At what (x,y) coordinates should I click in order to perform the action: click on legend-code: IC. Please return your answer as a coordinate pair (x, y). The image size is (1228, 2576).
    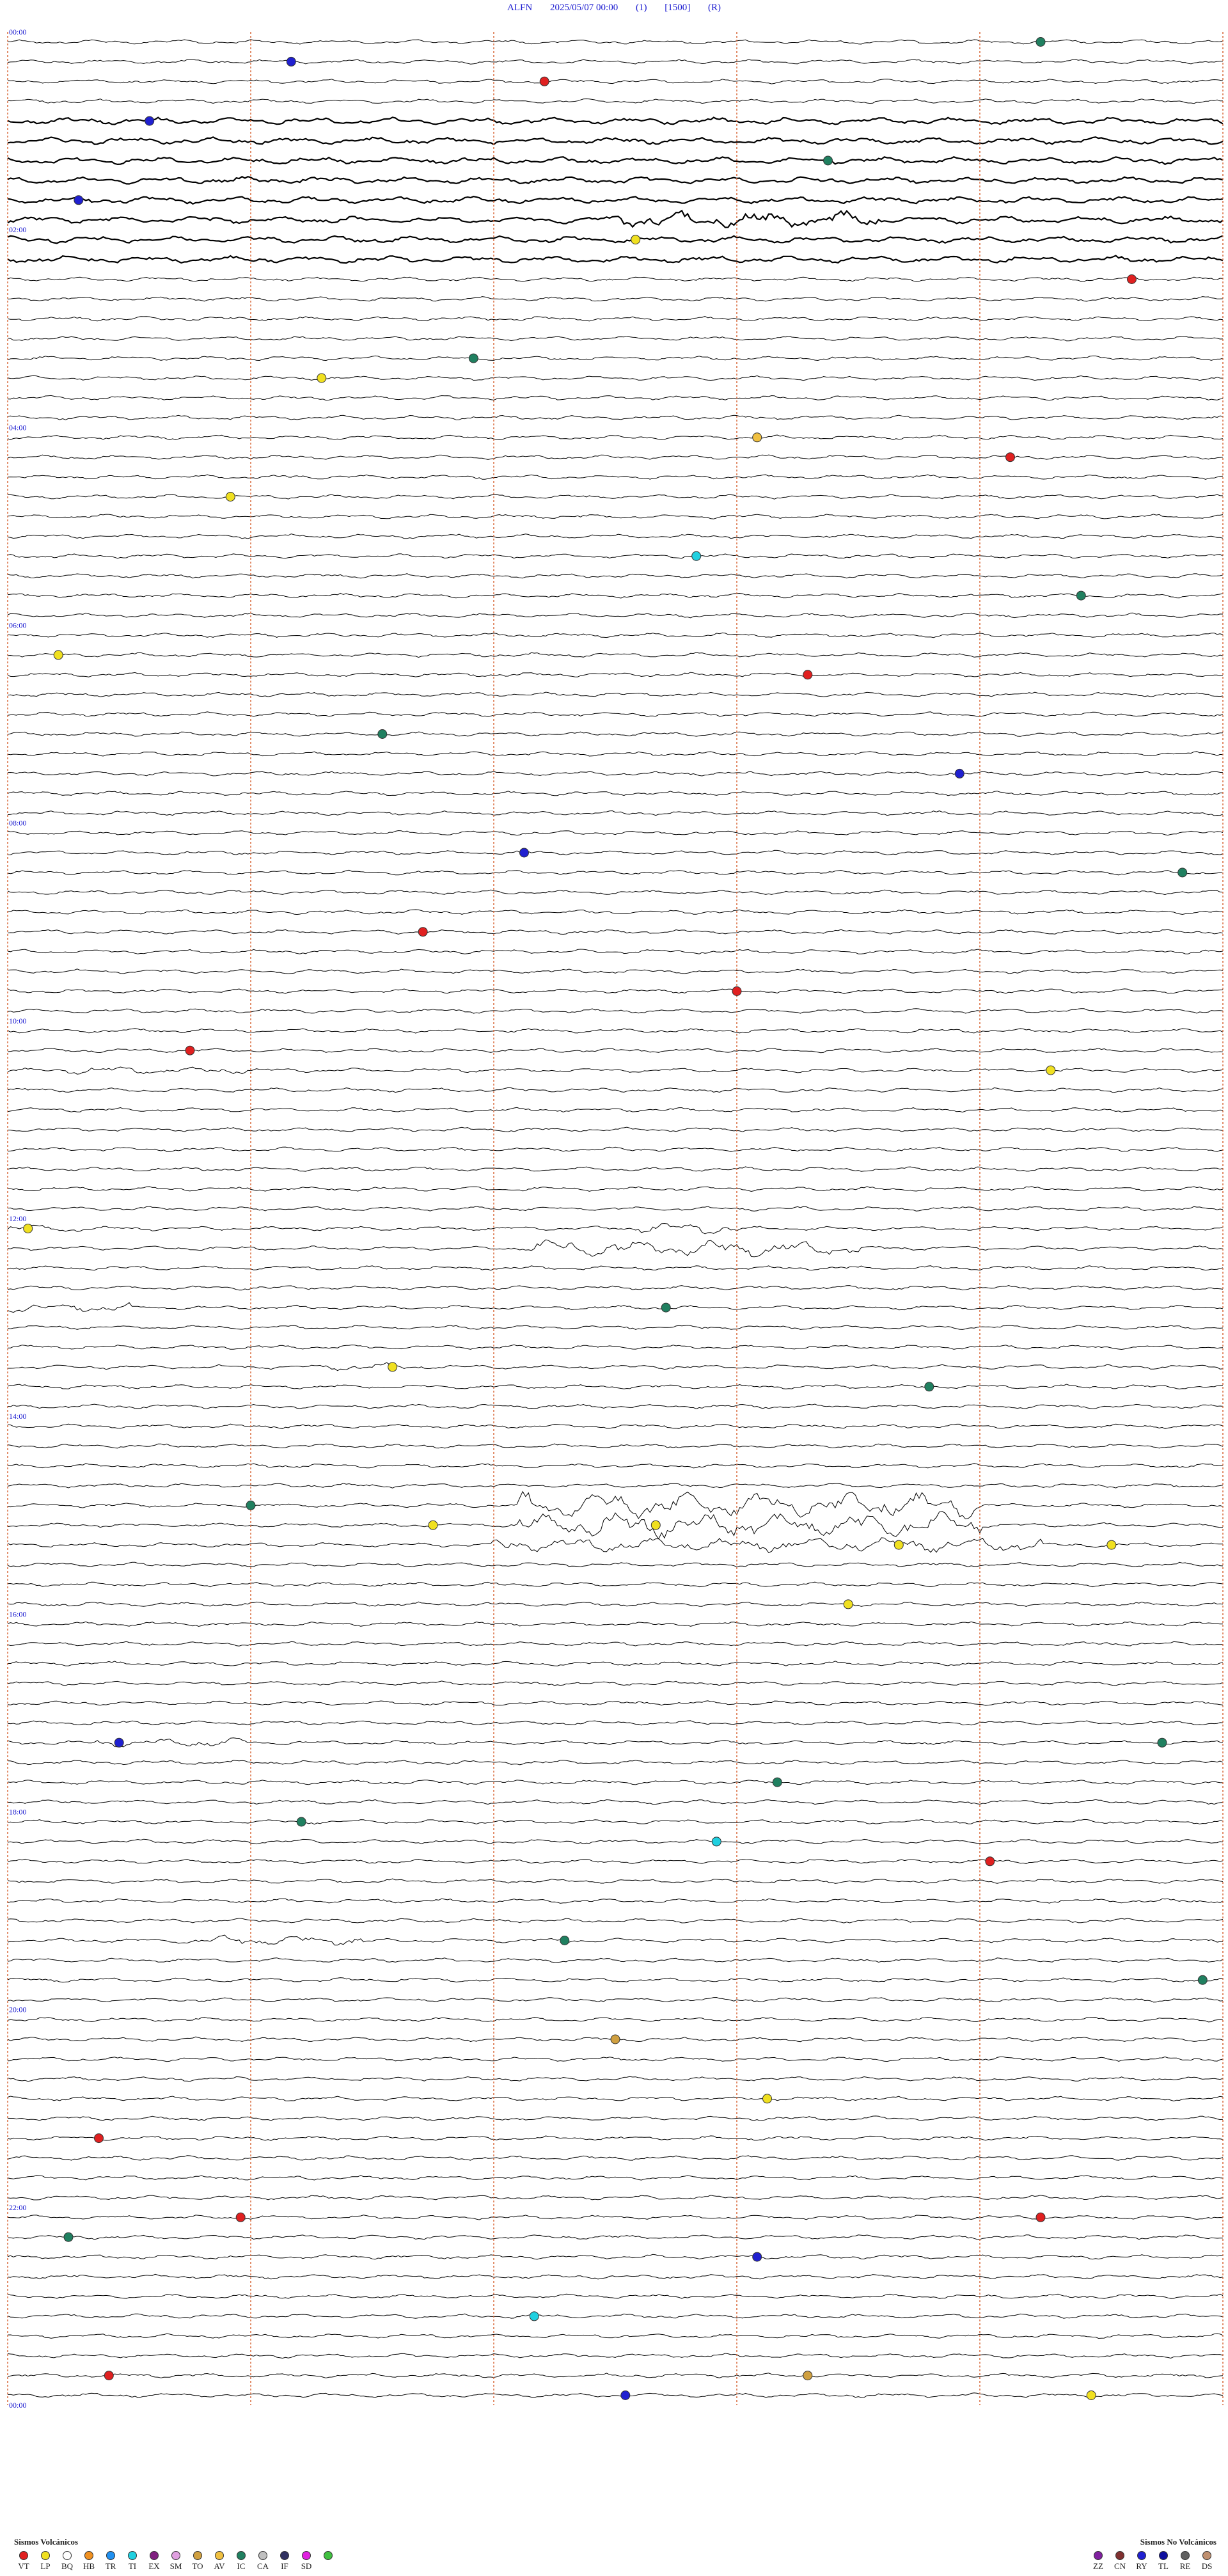
    Looking at the image, I should click on (241, 2566).